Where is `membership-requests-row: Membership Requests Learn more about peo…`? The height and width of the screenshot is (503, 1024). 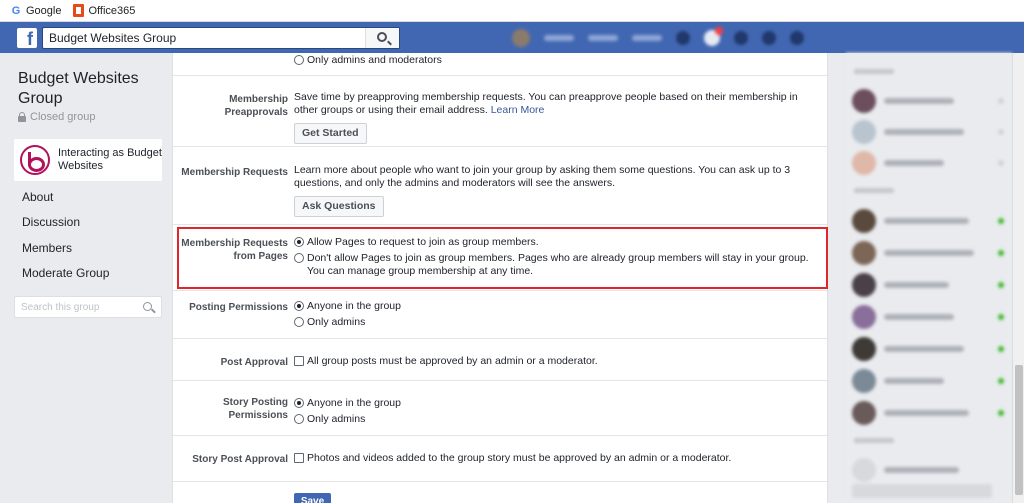
membership-requests-row: Membership Requests Learn more about peo… is located at coordinates (500, 185).